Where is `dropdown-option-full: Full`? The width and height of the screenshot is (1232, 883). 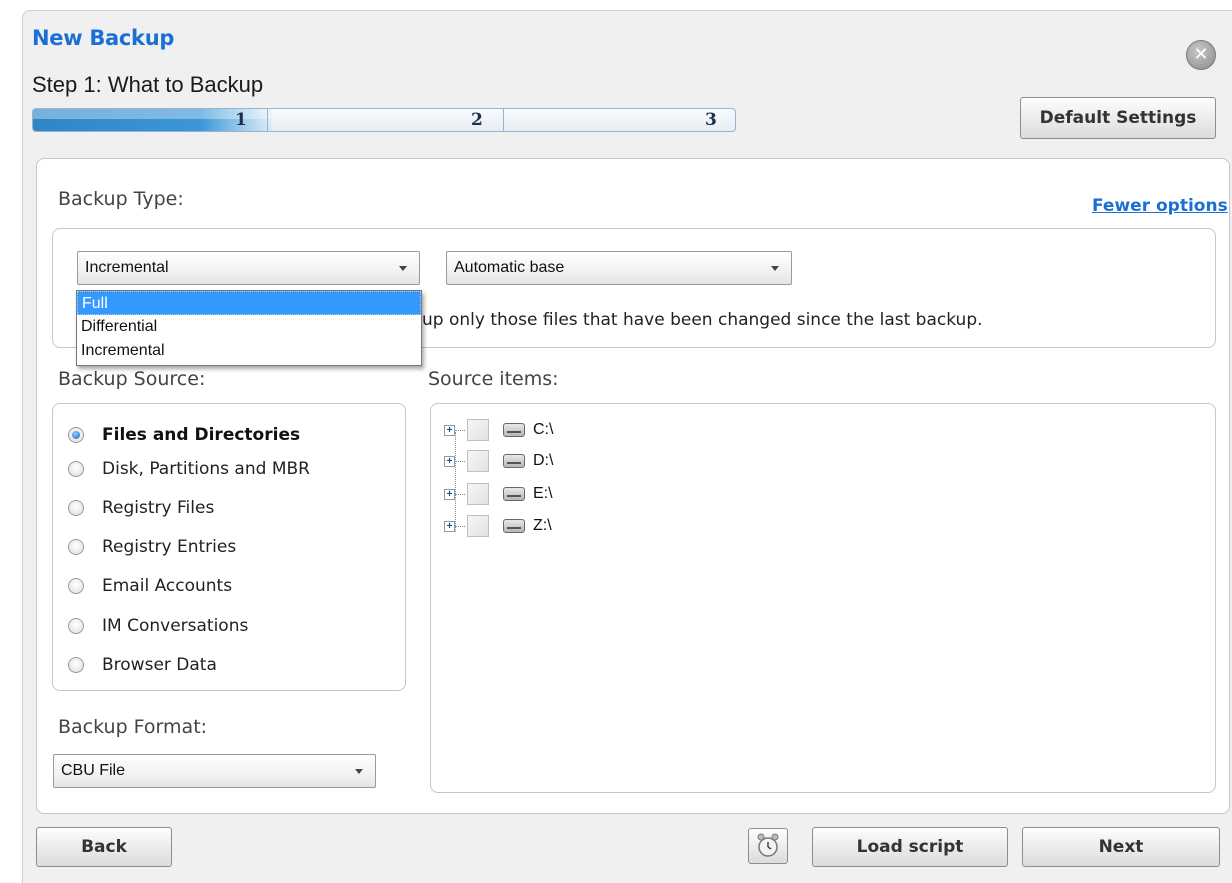 dropdown-option-full: Full is located at coordinates (249, 303).